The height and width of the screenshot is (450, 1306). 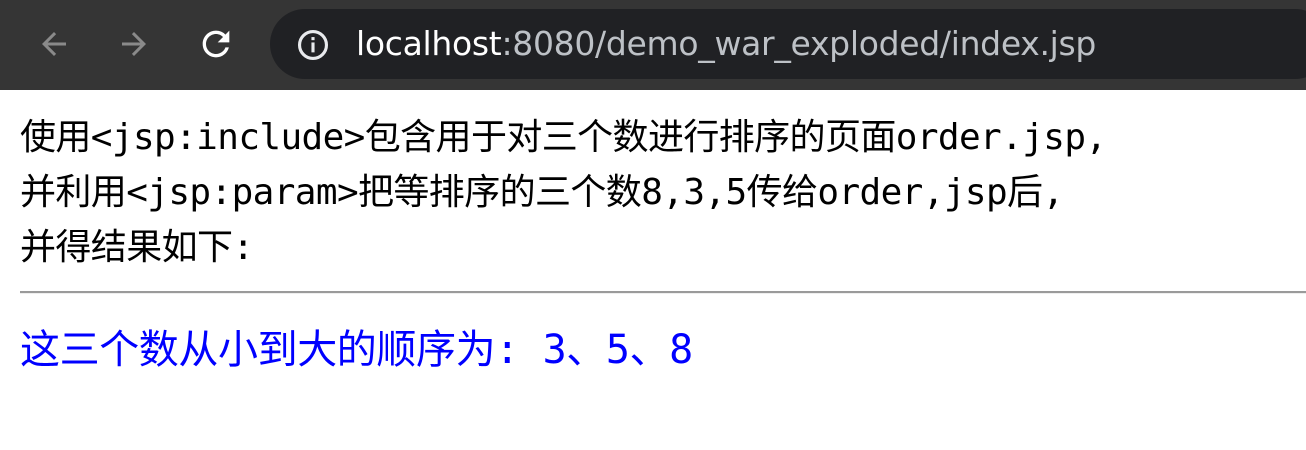 I want to click on arrow-left-icon, so click(x=54, y=44).